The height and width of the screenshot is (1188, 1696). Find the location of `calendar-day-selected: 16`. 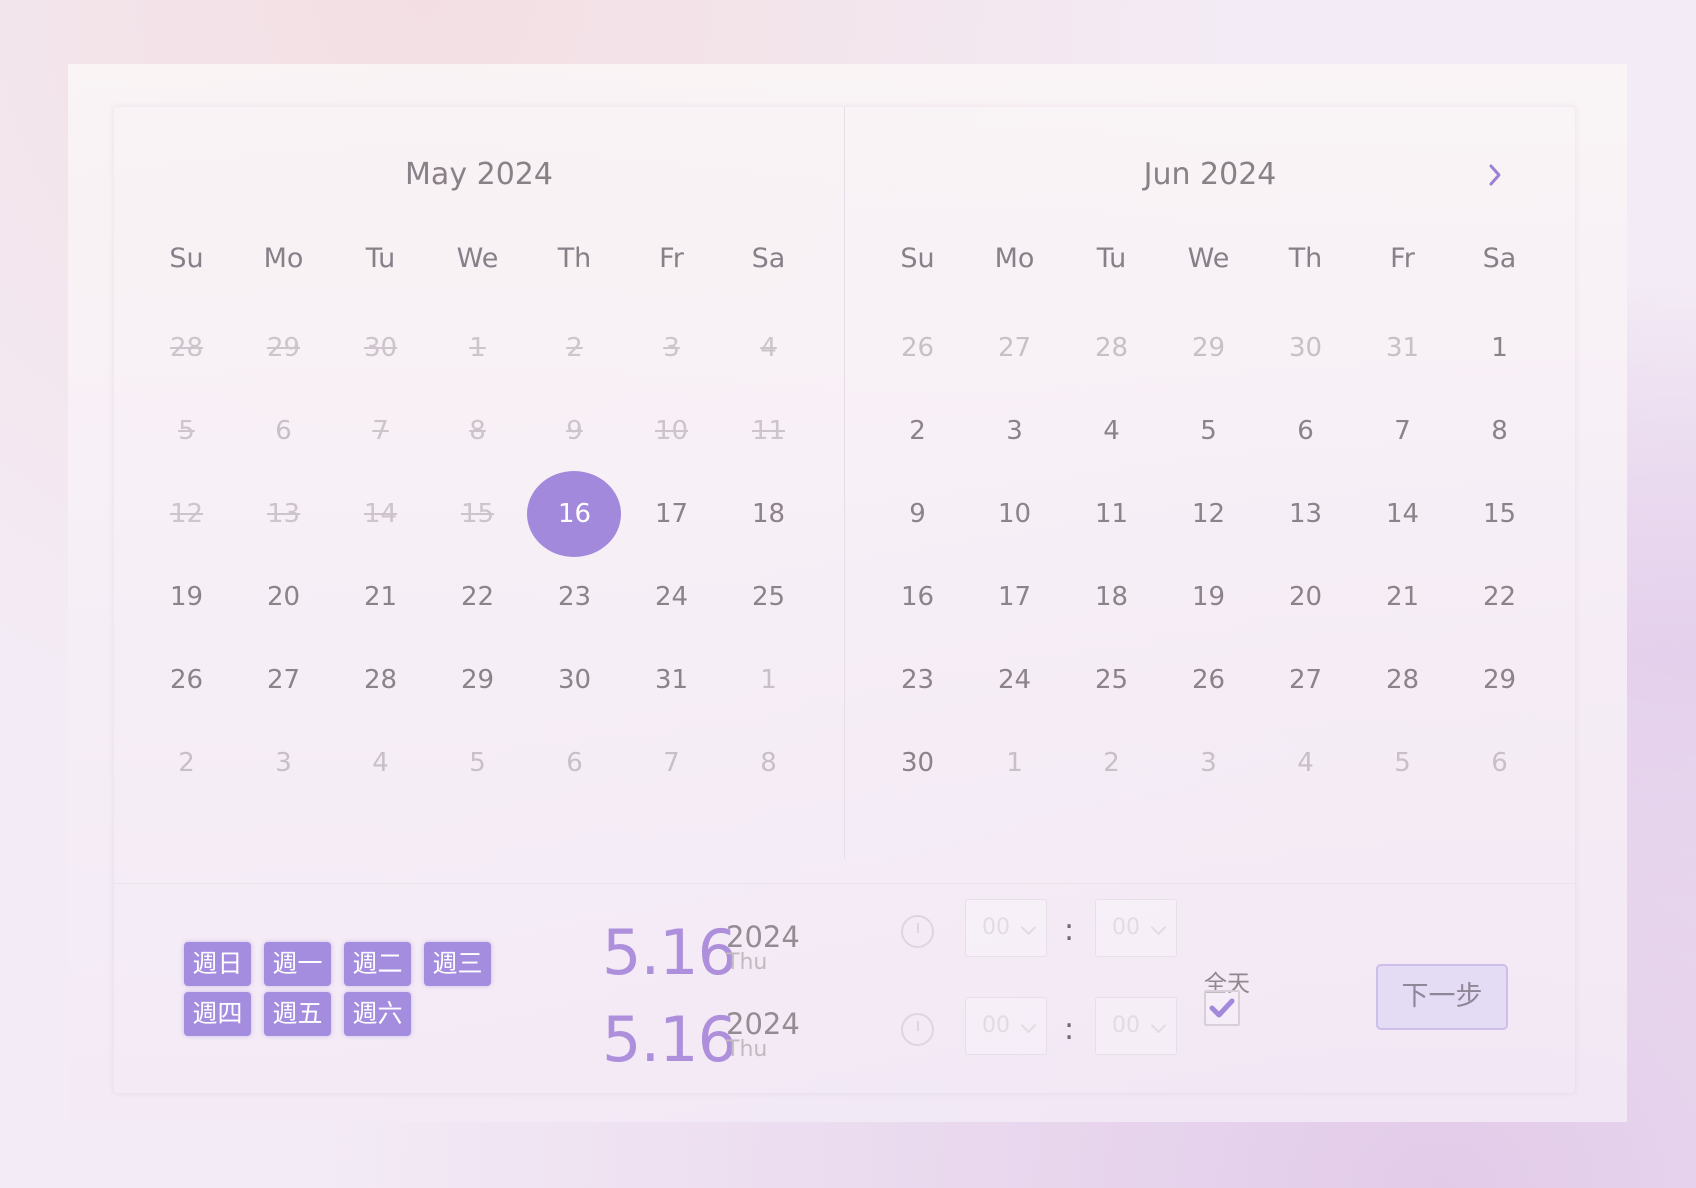

calendar-day-selected: 16 is located at coordinates (574, 514).